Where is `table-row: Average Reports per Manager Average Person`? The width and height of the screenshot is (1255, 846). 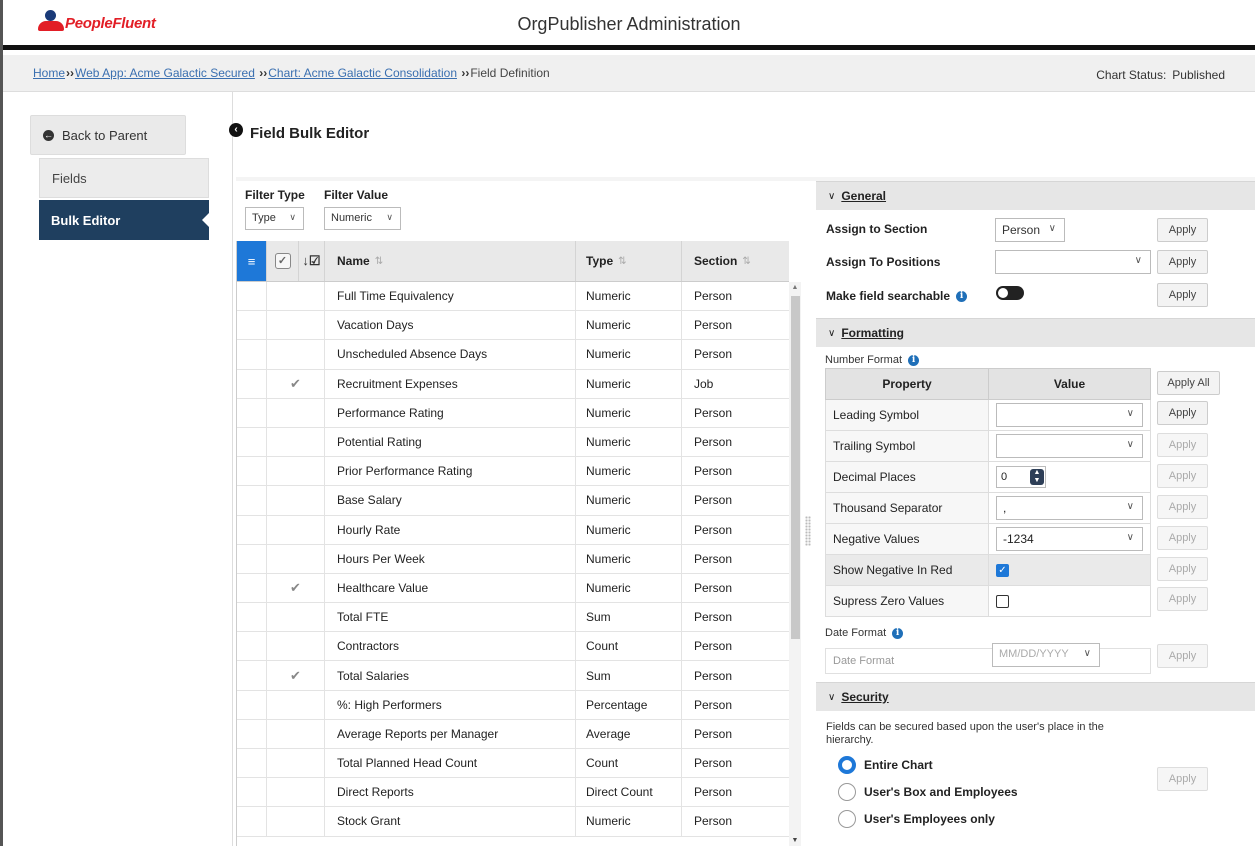
table-row: Average Reports per Manager Average Person is located at coordinates (513, 734).